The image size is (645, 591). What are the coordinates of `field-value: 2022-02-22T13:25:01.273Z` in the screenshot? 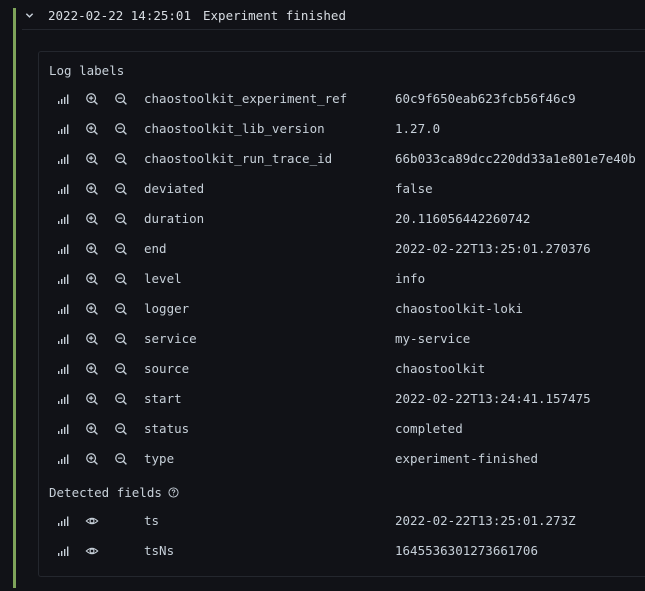 It's located at (485, 520).